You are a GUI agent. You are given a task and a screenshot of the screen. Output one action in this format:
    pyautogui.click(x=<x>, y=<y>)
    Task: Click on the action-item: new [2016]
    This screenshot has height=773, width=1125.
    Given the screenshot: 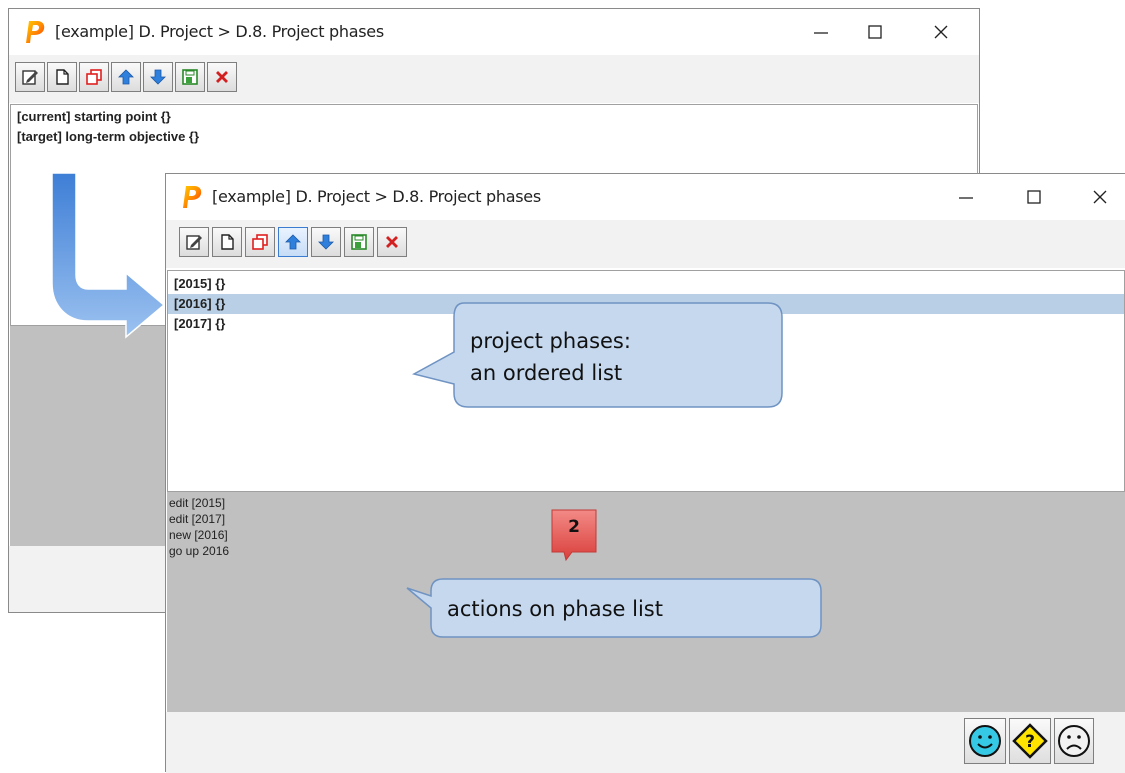 What is the action you would take?
    pyautogui.click(x=198, y=535)
    